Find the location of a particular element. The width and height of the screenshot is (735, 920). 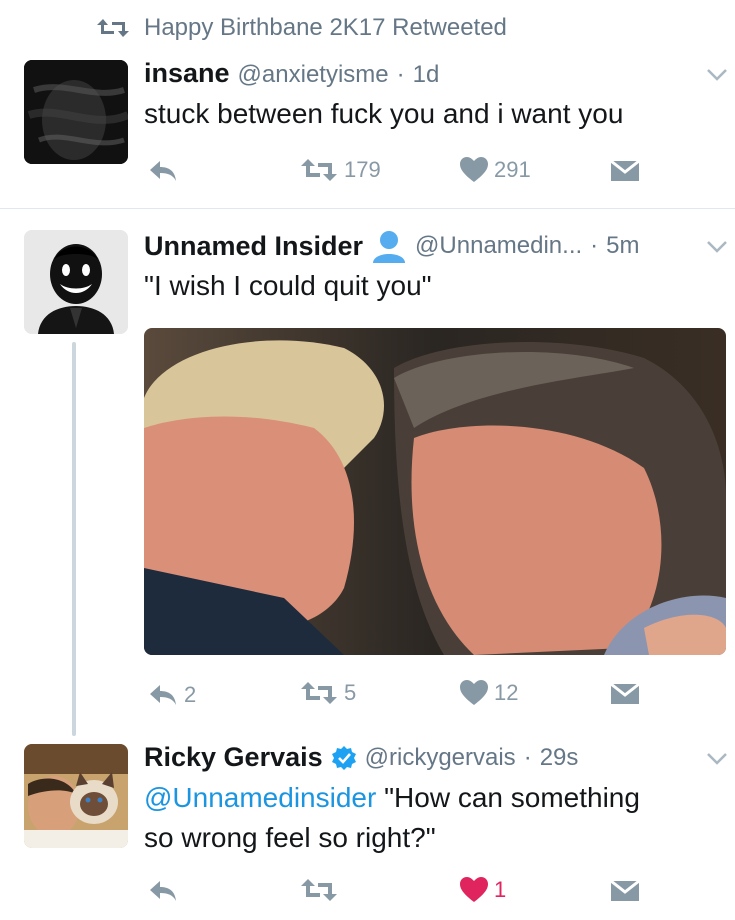

user-handle: @anxietyisme is located at coordinates (313, 75).